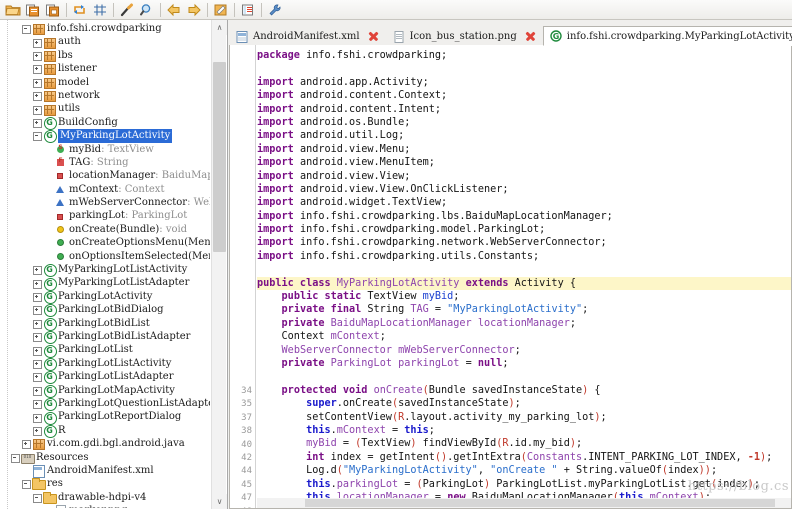  What do you see at coordinates (105, 364) in the screenshot?
I see `tree-node: ParkingLotListActivity` at bounding box center [105, 364].